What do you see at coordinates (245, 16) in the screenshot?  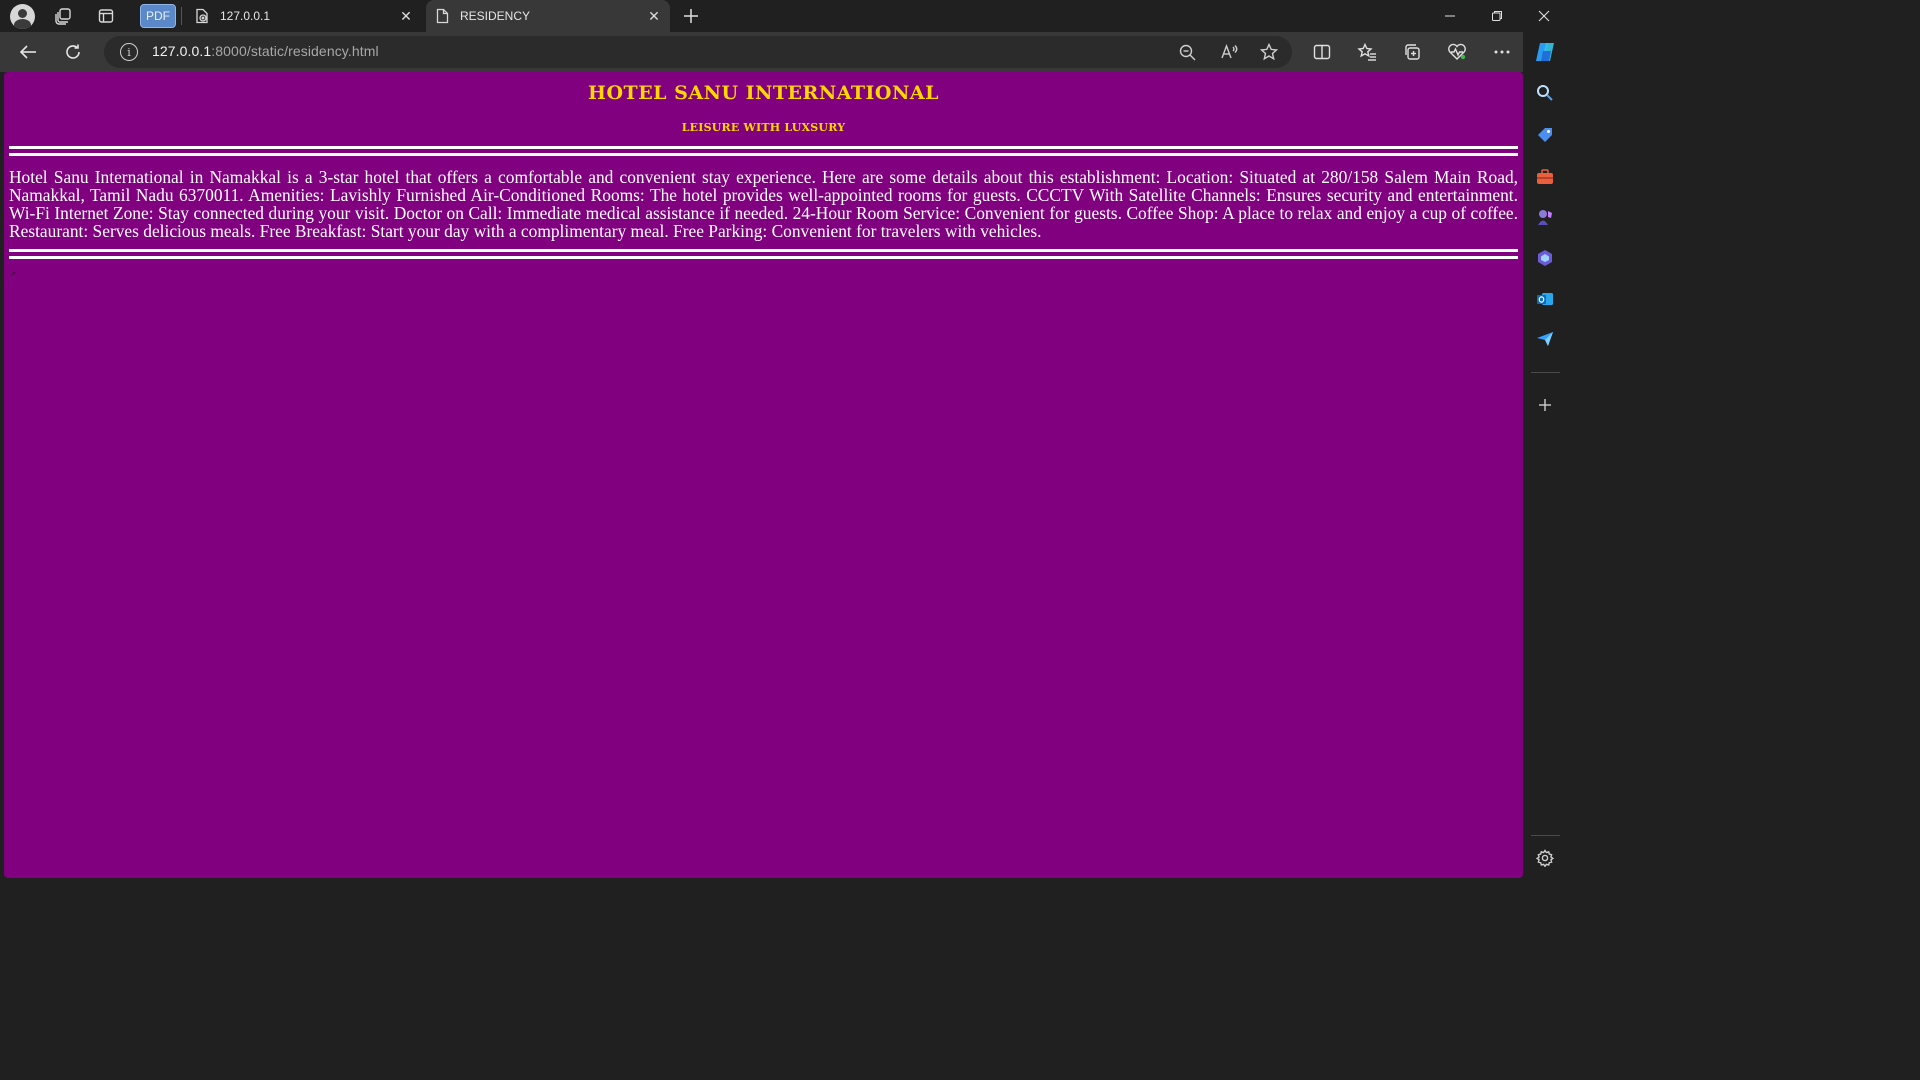 I see `tab-title: 127.0.0.1` at bounding box center [245, 16].